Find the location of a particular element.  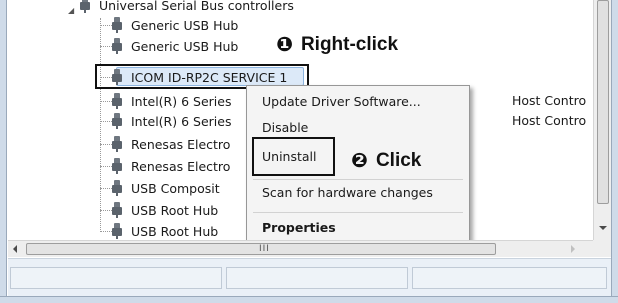

annotation-step-1: ❶ Right-click is located at coordinates (337, 44).